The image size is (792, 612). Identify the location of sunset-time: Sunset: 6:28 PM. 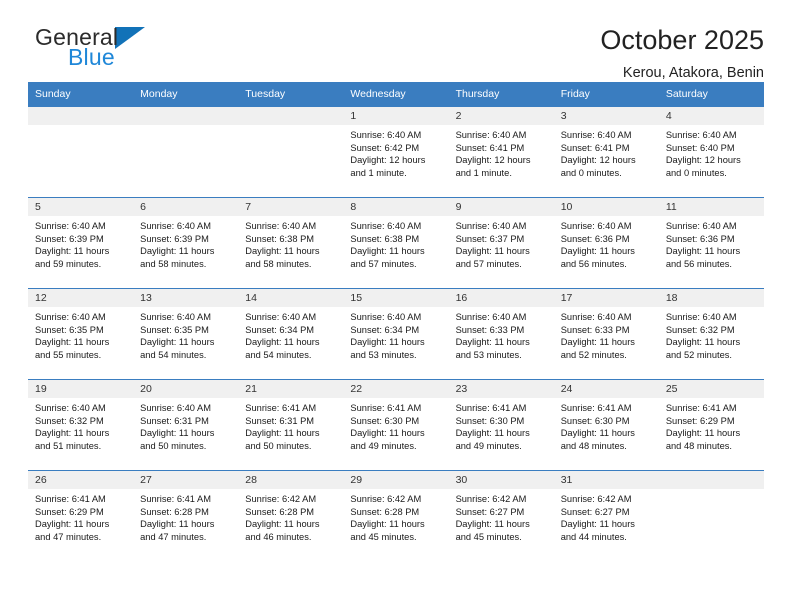
(174, 511).